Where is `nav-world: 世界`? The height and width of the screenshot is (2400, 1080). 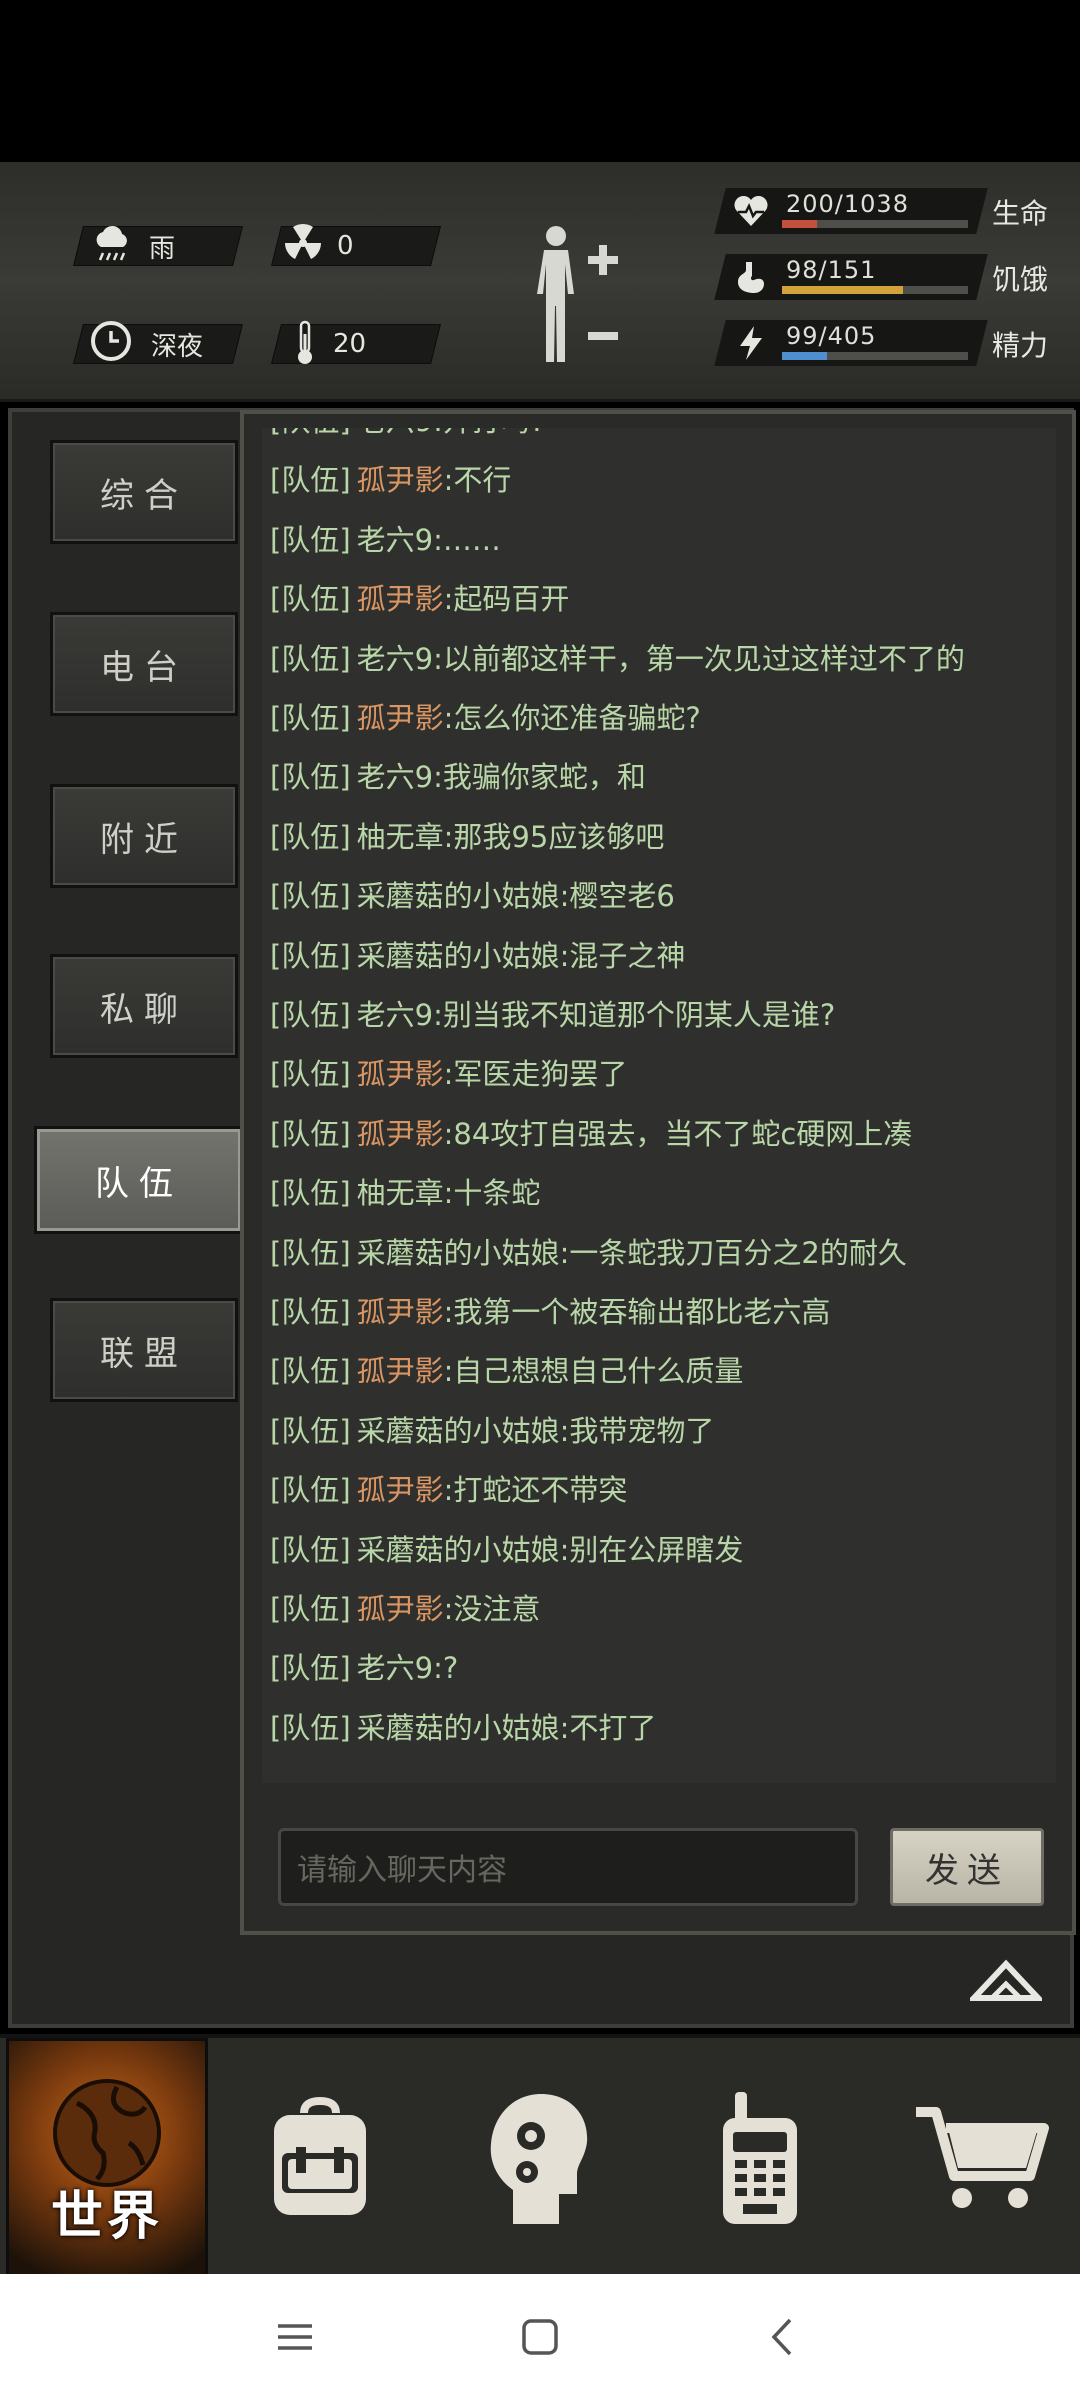 nav-world: 世界 is located at coordinates (107, 2158).